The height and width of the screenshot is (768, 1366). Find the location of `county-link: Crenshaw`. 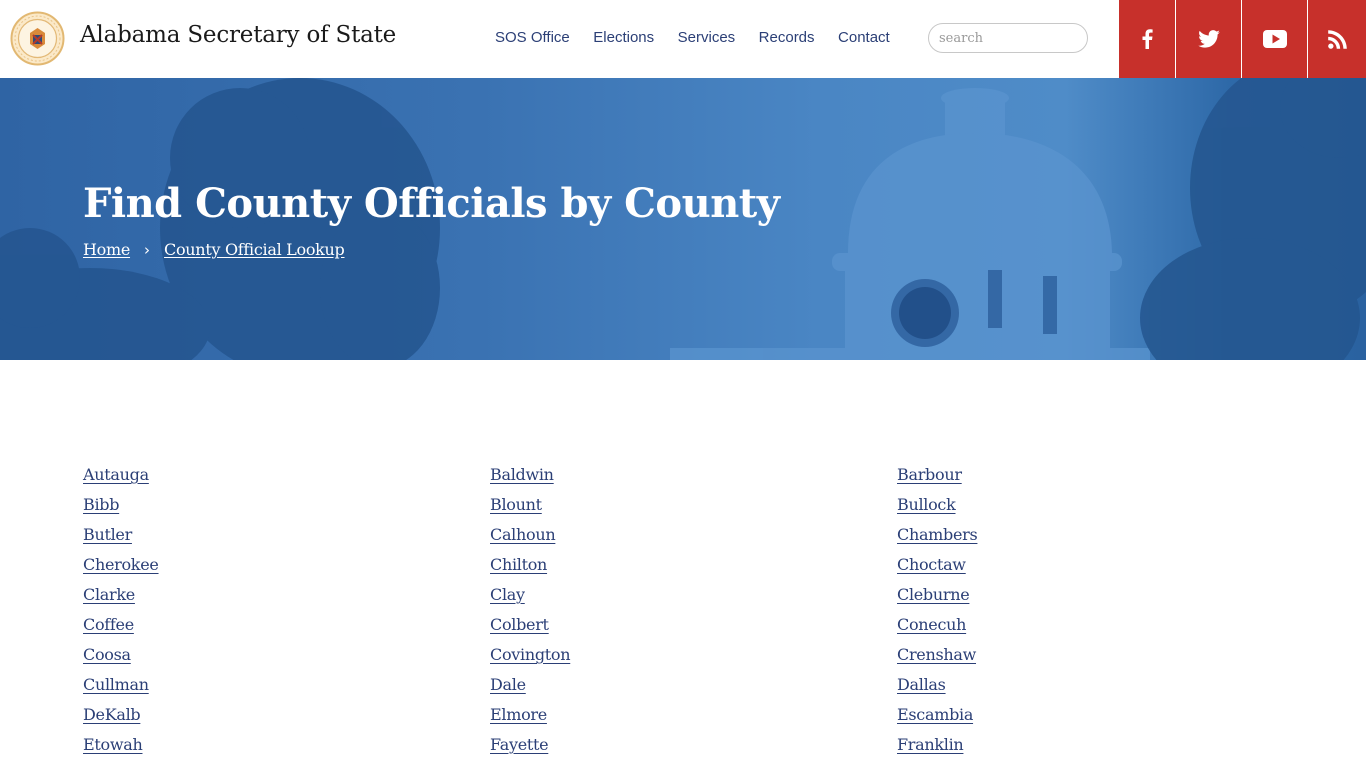

county-link: Crenshaw is located at coordinates (936, 657).